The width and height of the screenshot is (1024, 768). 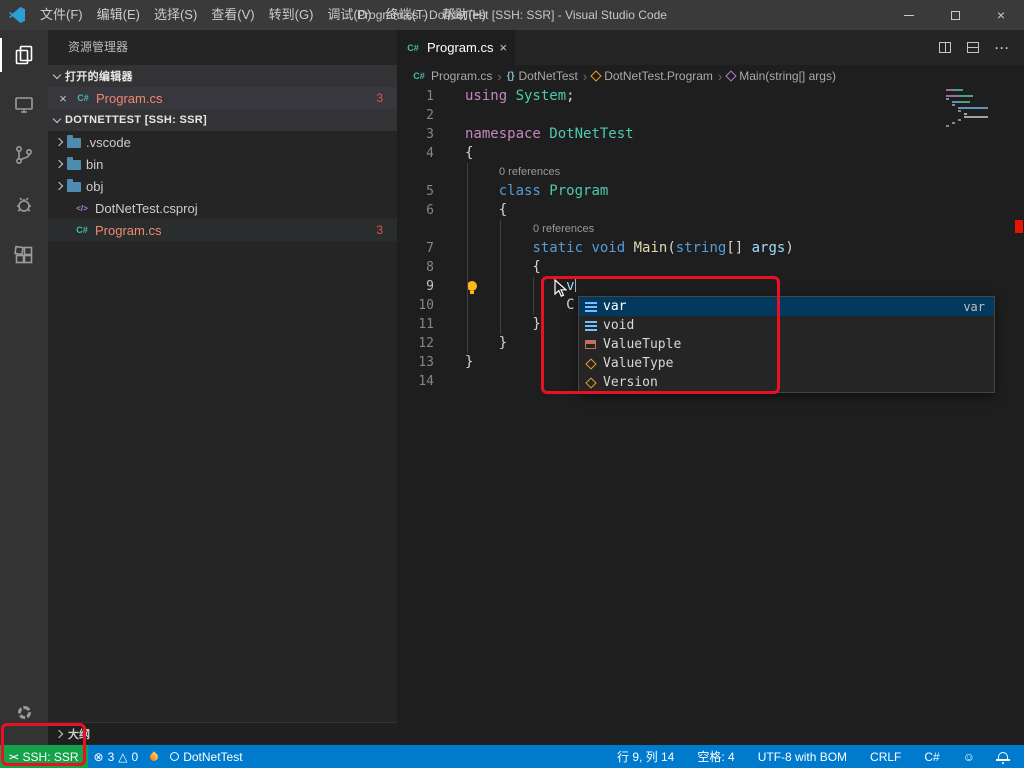 What do you see at coordinates (79, 734) in the screenshot?
I see `outline-label: 大纲` at bounding box center [79, 734].